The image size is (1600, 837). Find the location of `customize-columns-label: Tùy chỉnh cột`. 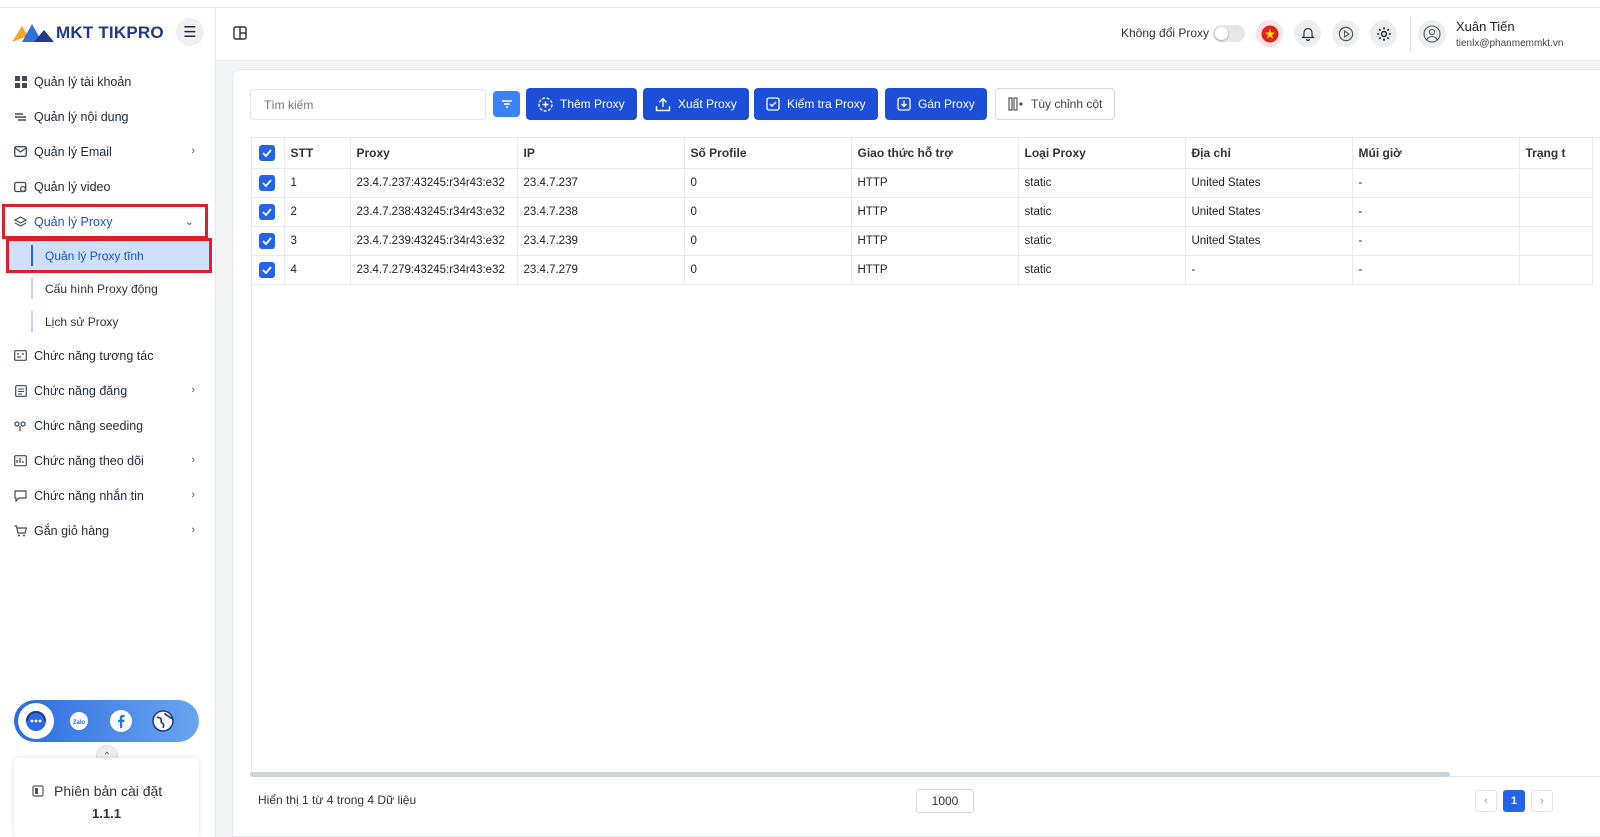

customize-columns-label: Tùy chỉnh cột is located at coordinates (1067, 104).